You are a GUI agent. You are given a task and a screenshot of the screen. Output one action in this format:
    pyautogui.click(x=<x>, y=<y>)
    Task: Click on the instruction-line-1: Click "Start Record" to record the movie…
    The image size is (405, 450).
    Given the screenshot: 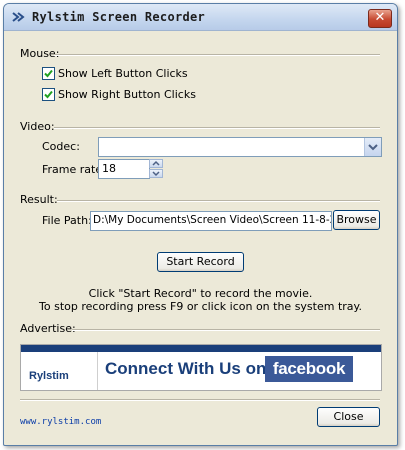 What is the action you would take?
    pyautogui.click(x=200, y=293)
    